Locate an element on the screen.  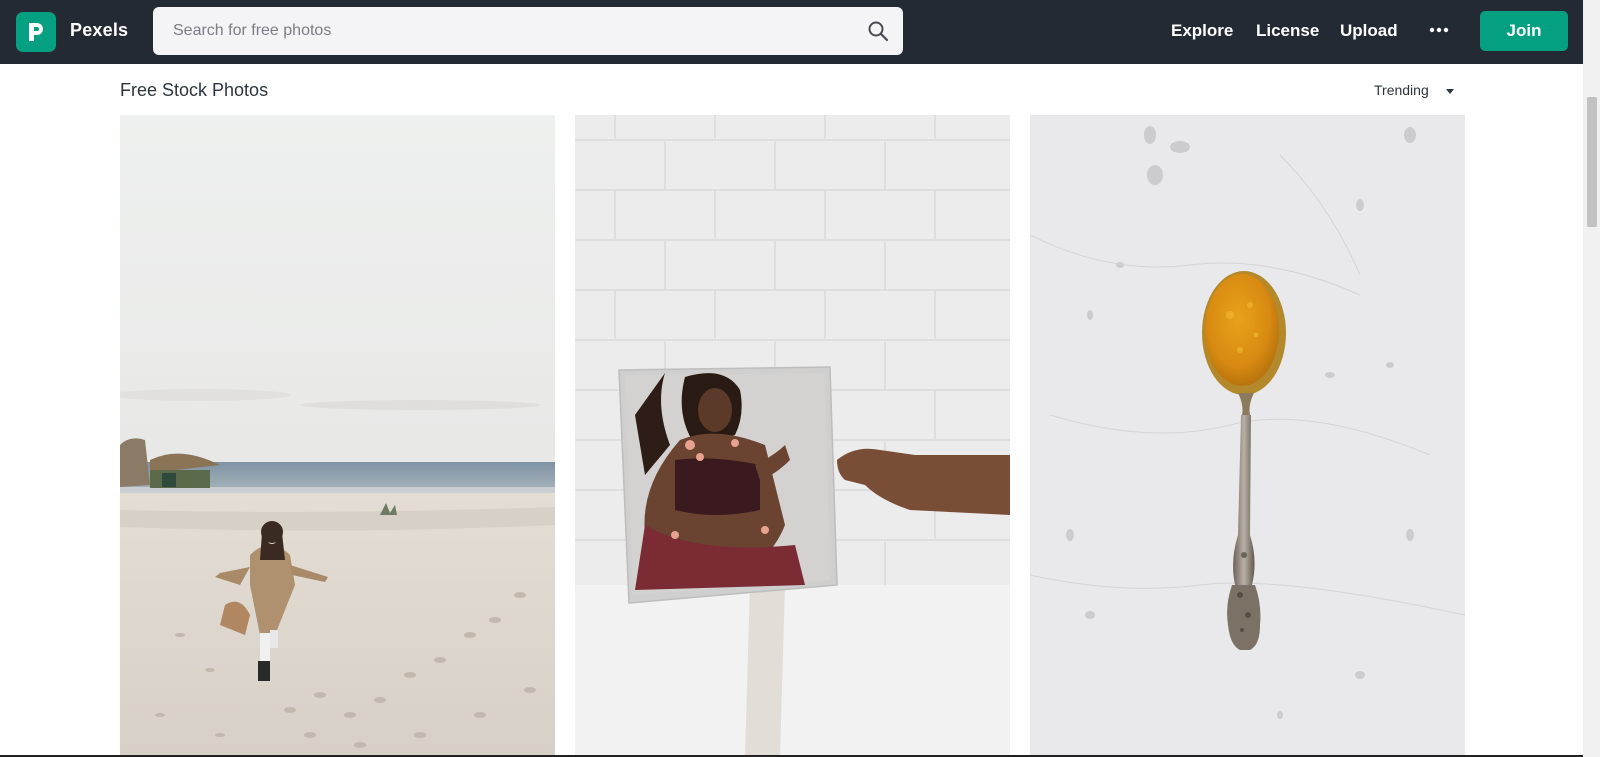
caret-down-icon is located at coordinates (1450, 91).